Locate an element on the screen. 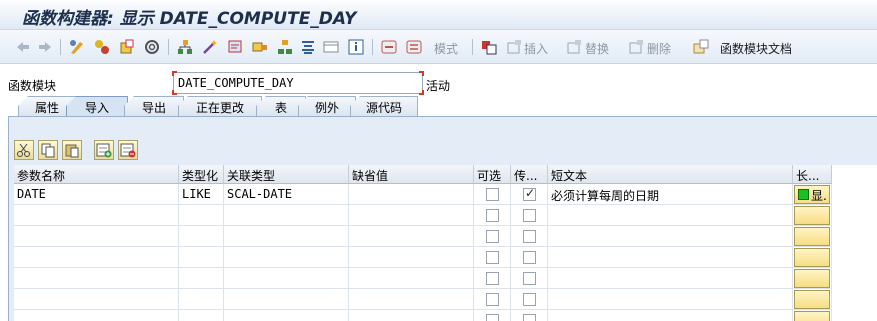 This screenshot has width=877, height=321. transport-icon is located at coordinates (260, 47).